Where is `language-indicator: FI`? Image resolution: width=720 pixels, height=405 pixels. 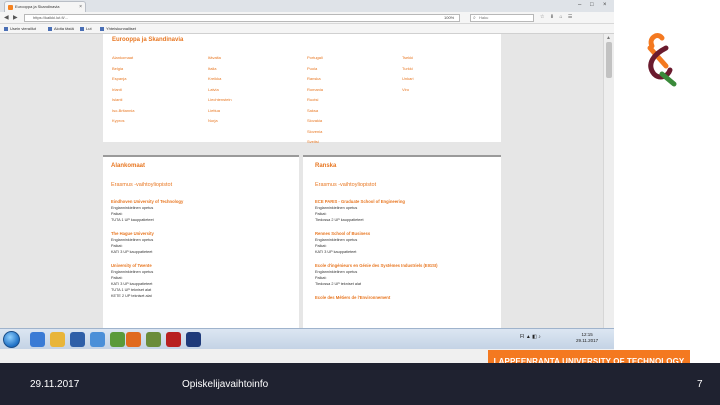 language-indicator: FI is located at coordinates (522, 337).